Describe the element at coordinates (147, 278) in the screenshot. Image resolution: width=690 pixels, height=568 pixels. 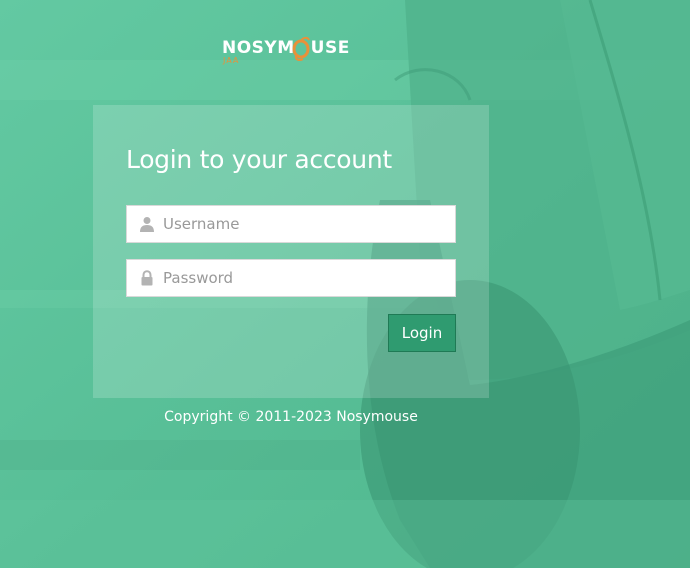
I see `lock-icon` at that location.